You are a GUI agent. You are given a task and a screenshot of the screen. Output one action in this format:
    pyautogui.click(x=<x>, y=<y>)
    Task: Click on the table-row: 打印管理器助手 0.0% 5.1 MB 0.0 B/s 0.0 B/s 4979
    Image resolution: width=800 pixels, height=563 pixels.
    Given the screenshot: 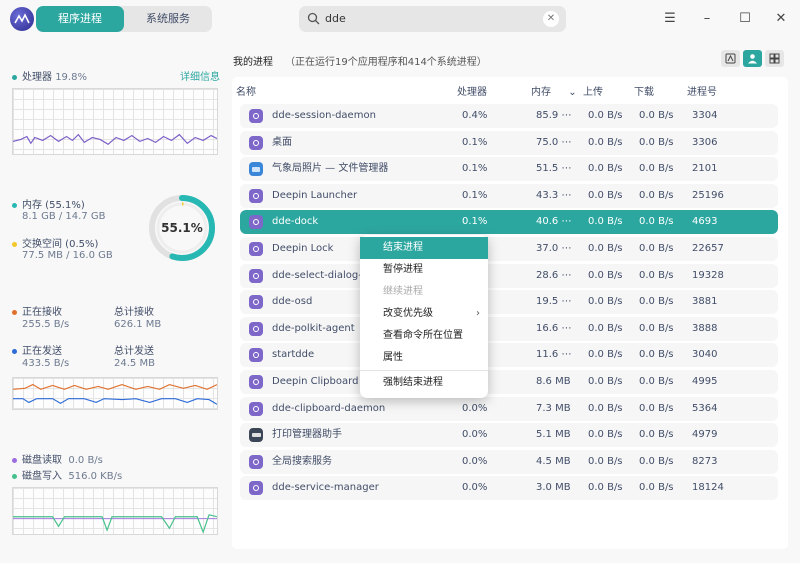 What is the action you would take?
    pyautogui.click(x=509, y=435)
    